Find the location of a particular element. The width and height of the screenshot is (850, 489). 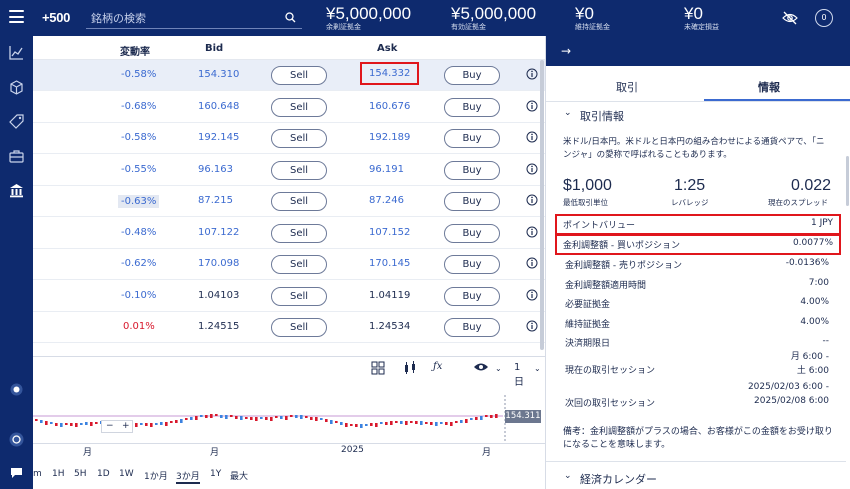

interval-select: 1日 is located at coordinates (519, 375).